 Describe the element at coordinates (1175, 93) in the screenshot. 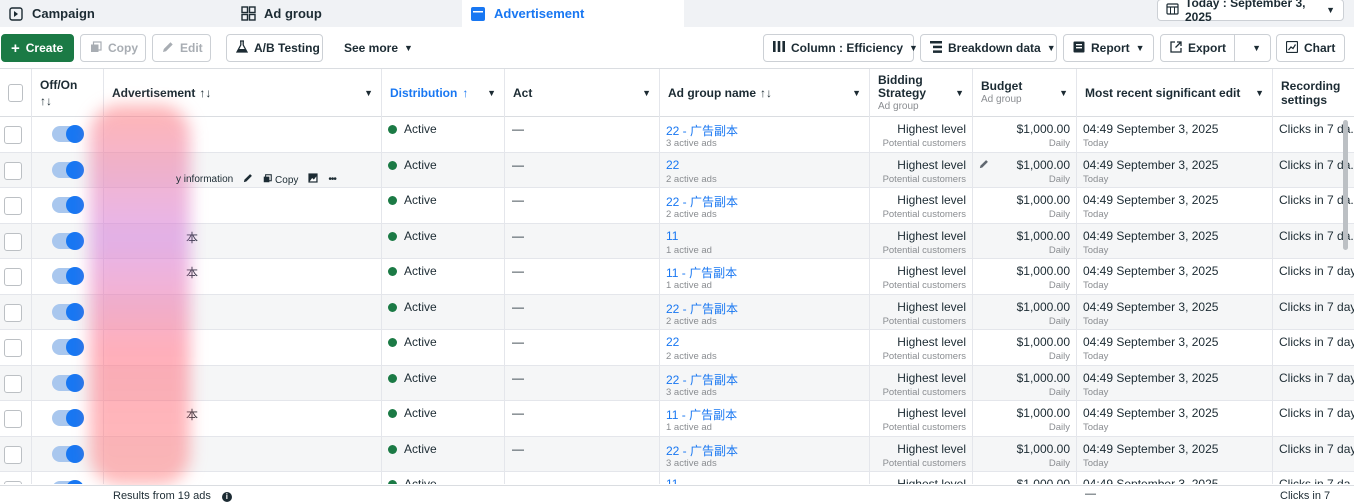

I see `column-recent-edit: Most recent significant edit ▼` at that location.